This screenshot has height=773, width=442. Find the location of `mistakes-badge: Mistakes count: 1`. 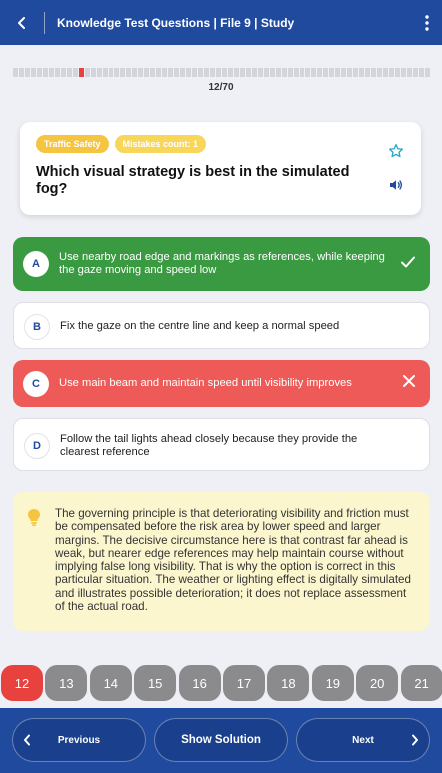

mistakes-badge: Mistakes count: 1 is located at coordinates (160, 144).